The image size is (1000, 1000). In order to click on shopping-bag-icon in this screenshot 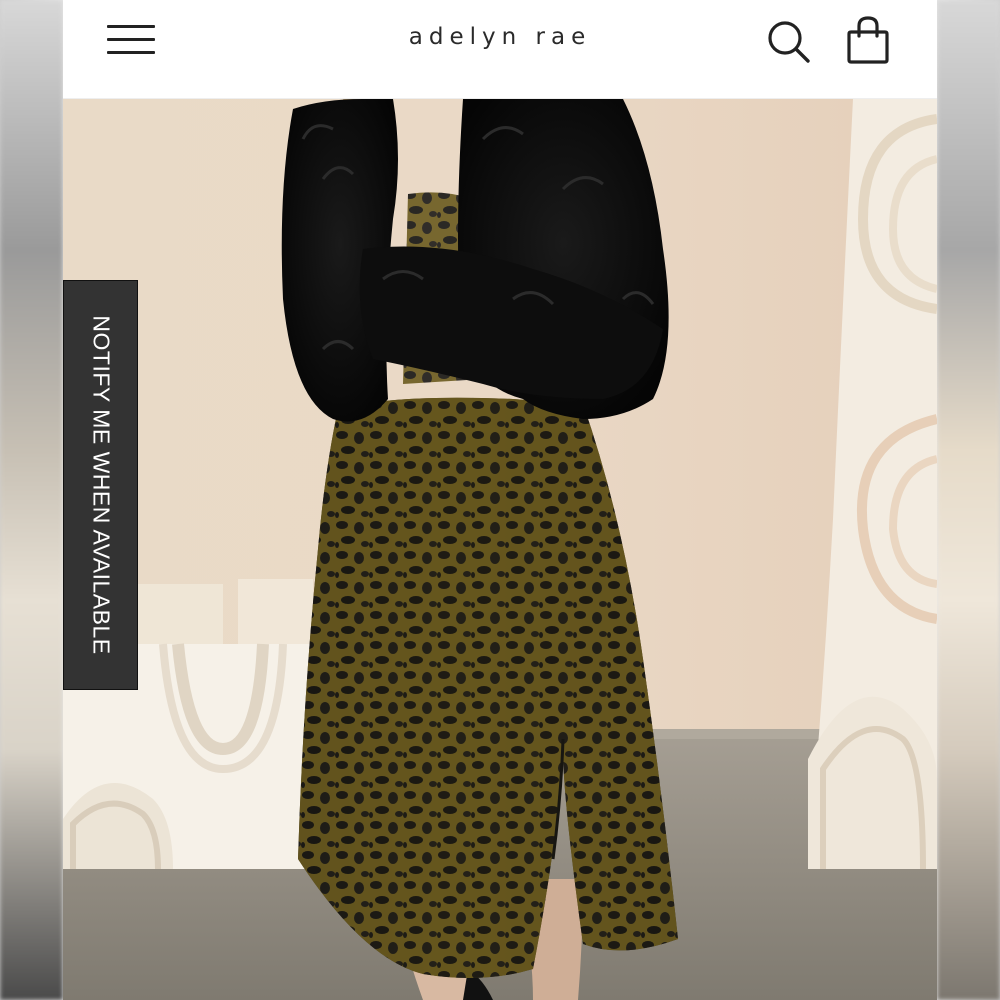, I will do `click(868, 41)`.